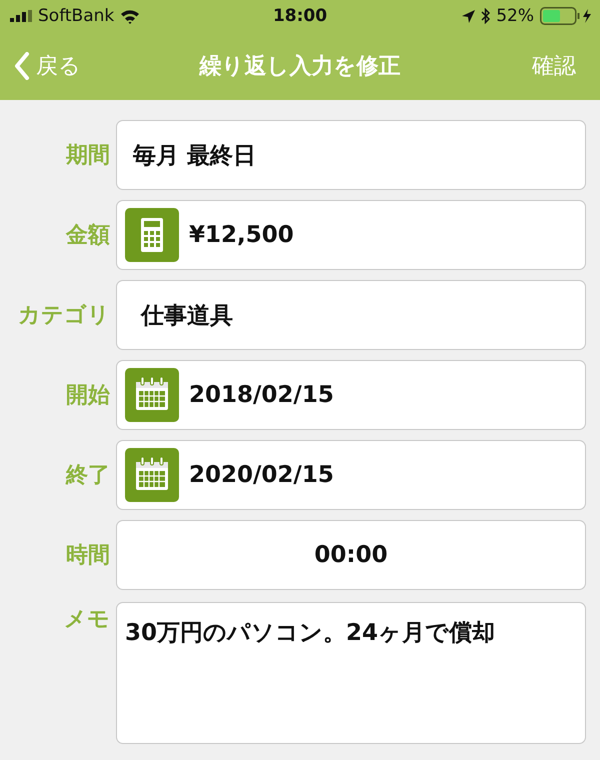 This screenshot has width=600, height=760. What do you see at coordinates (152, 235) in the screenshot?
I see `calculator-icon` at bounding box center [152, 235].